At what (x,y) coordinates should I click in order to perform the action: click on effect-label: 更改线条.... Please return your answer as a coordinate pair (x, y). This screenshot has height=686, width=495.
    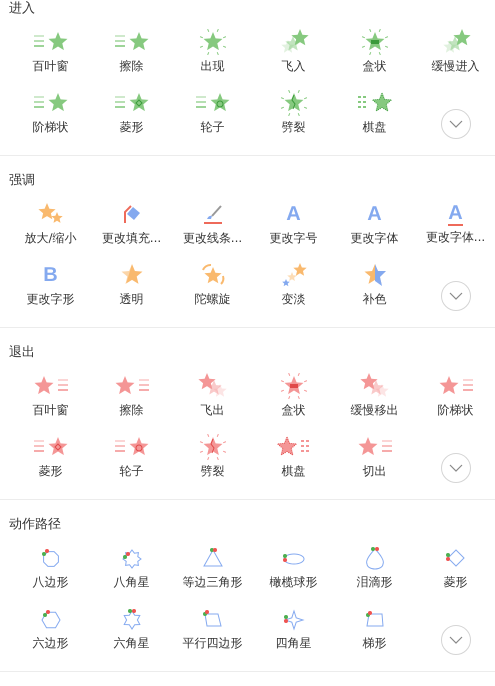
    Looking at the image, I should click on (212, 238).